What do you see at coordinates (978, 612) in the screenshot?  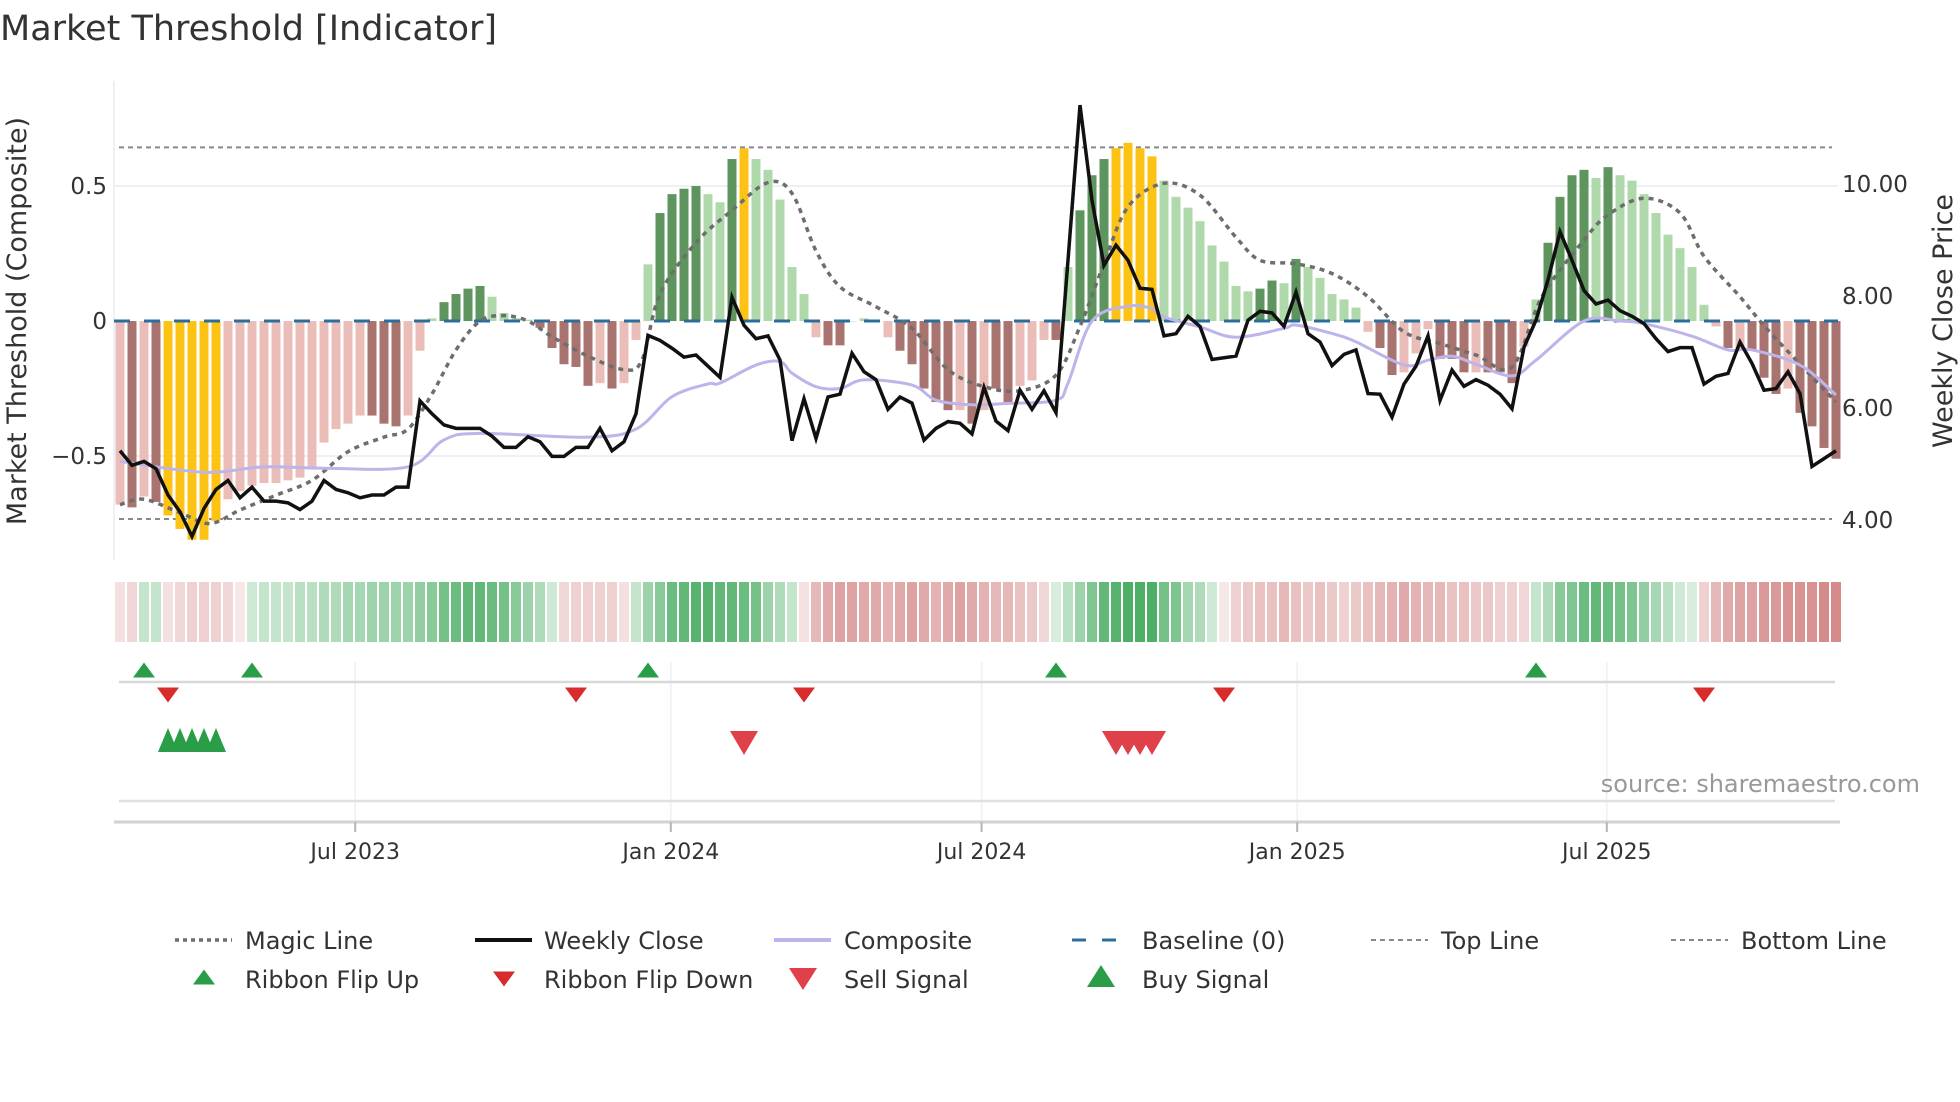 I see `ribbon-strip` at bounding box center [978, 612].